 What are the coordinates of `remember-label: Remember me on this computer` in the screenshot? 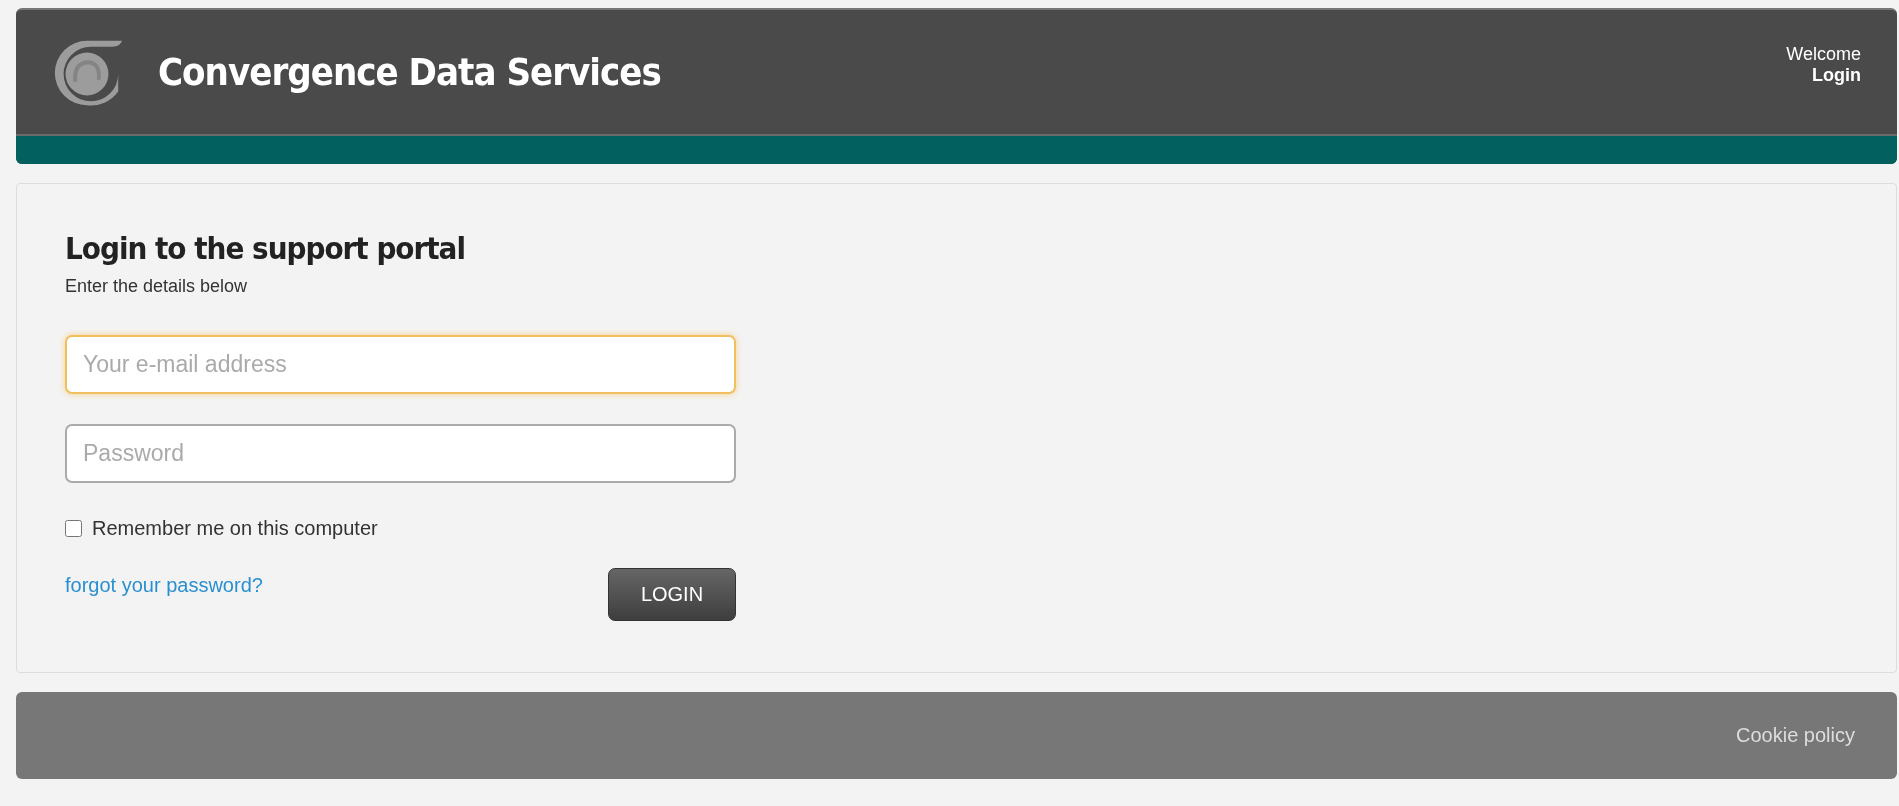 It's located at (235, 528).